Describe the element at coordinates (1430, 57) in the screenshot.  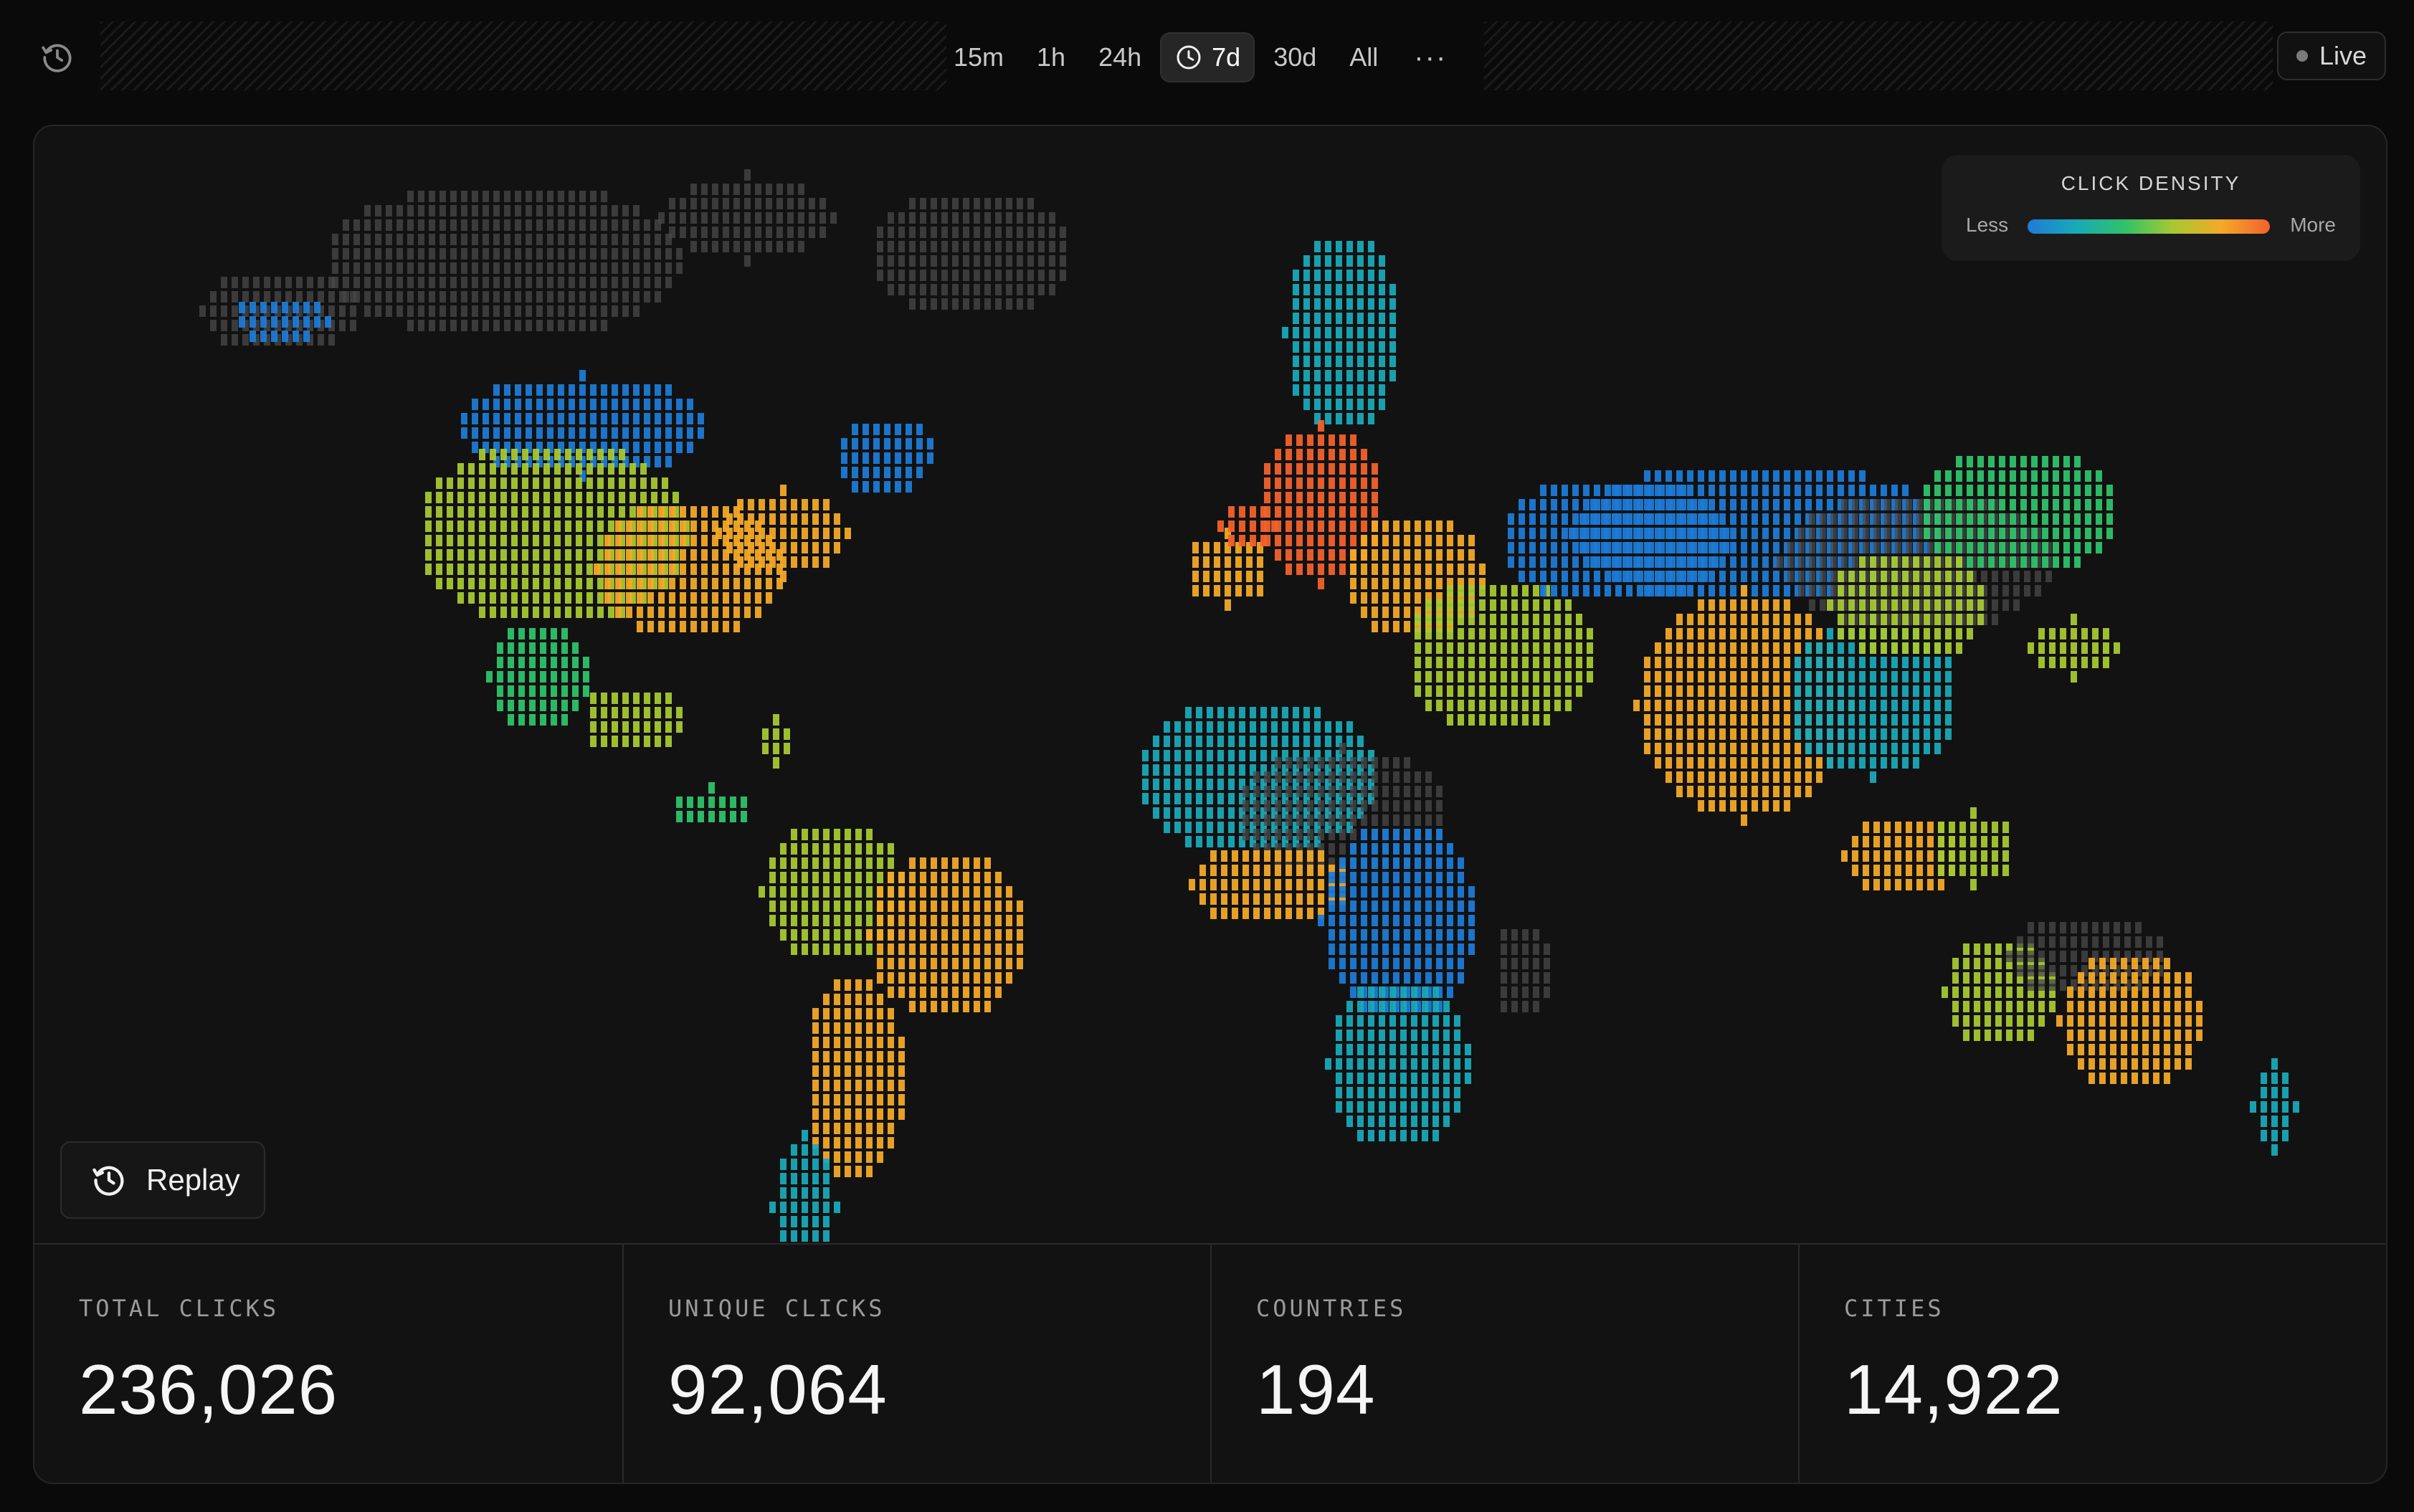
I see `more-options-button: ···` at that location.